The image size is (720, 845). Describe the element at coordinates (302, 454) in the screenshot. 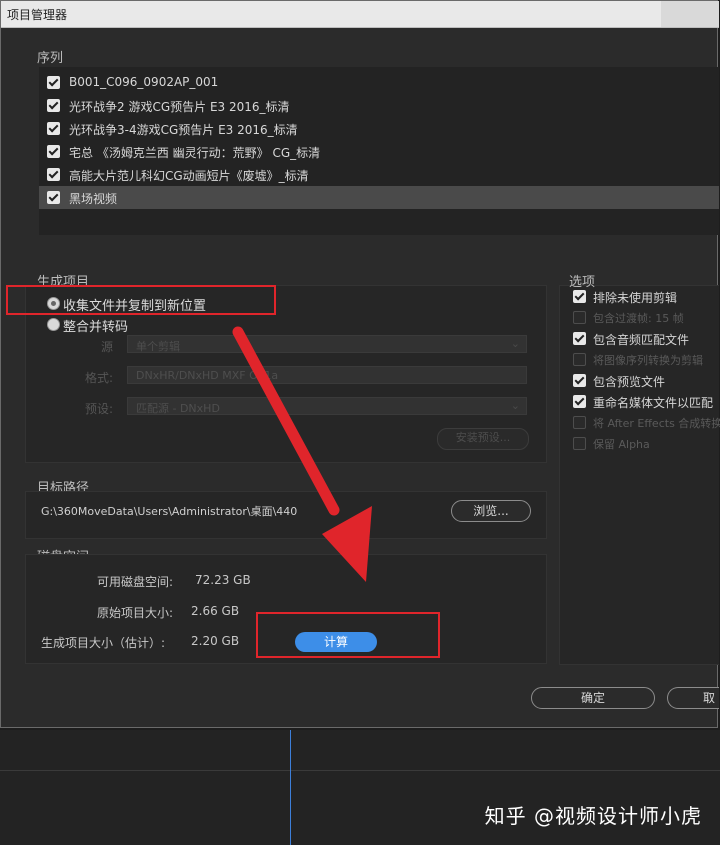

I see `annotation-arrow` at that location.